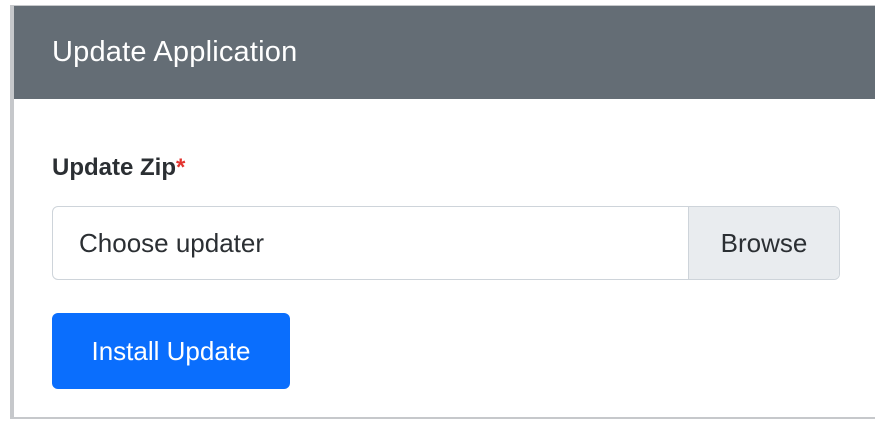 This screenshot has width=875, height=425. Describe the element at coordinates (763, 243) in the screenshot. I see `browse-button: Browse` at that location.